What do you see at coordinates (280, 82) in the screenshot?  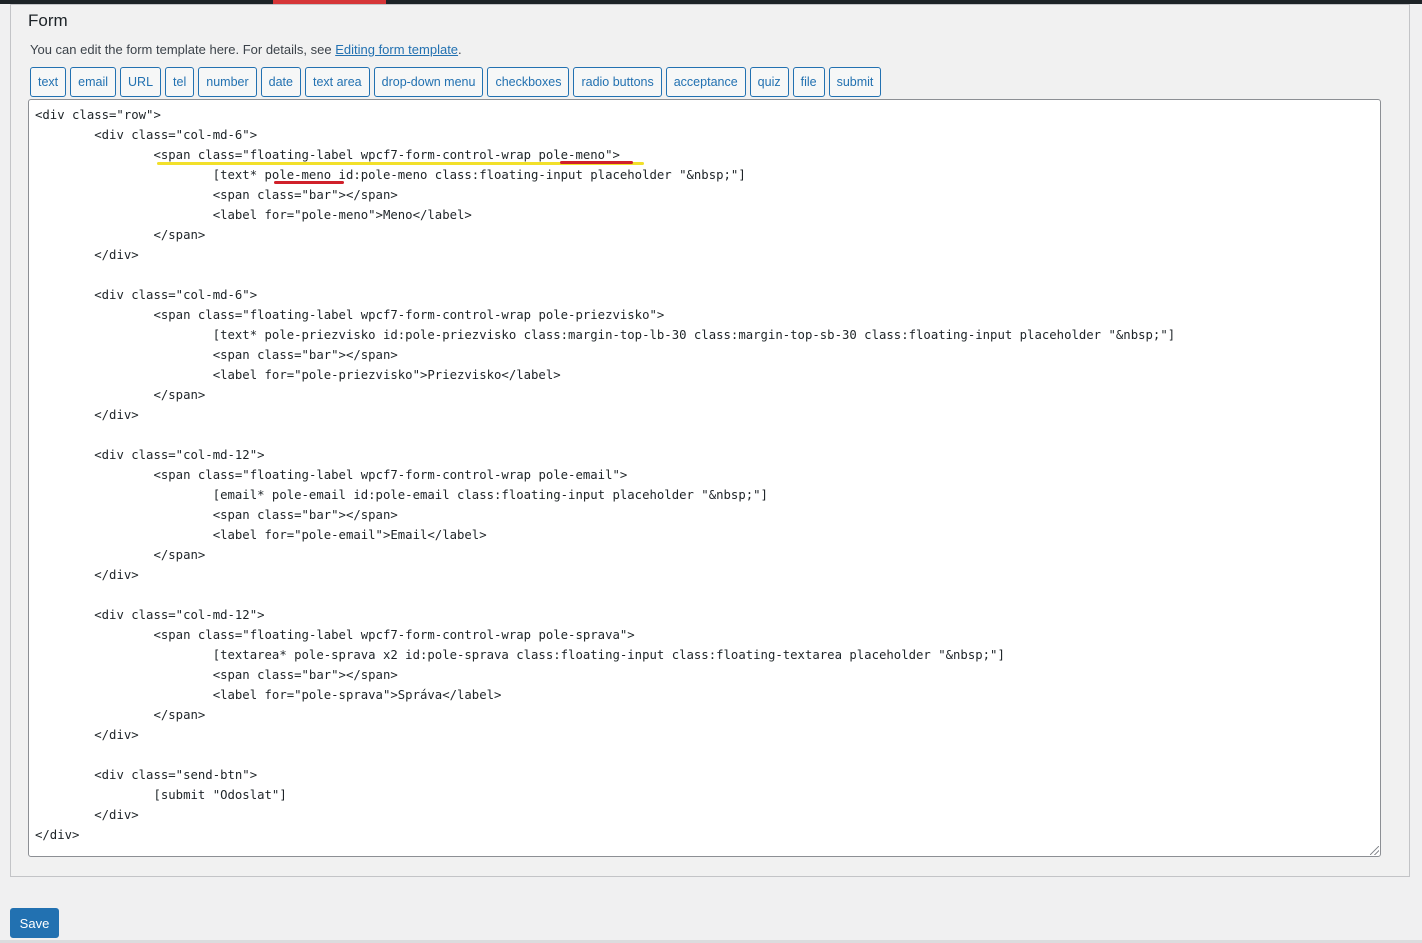 I see `tag-button-date: date` at bounding box center [280, 82].